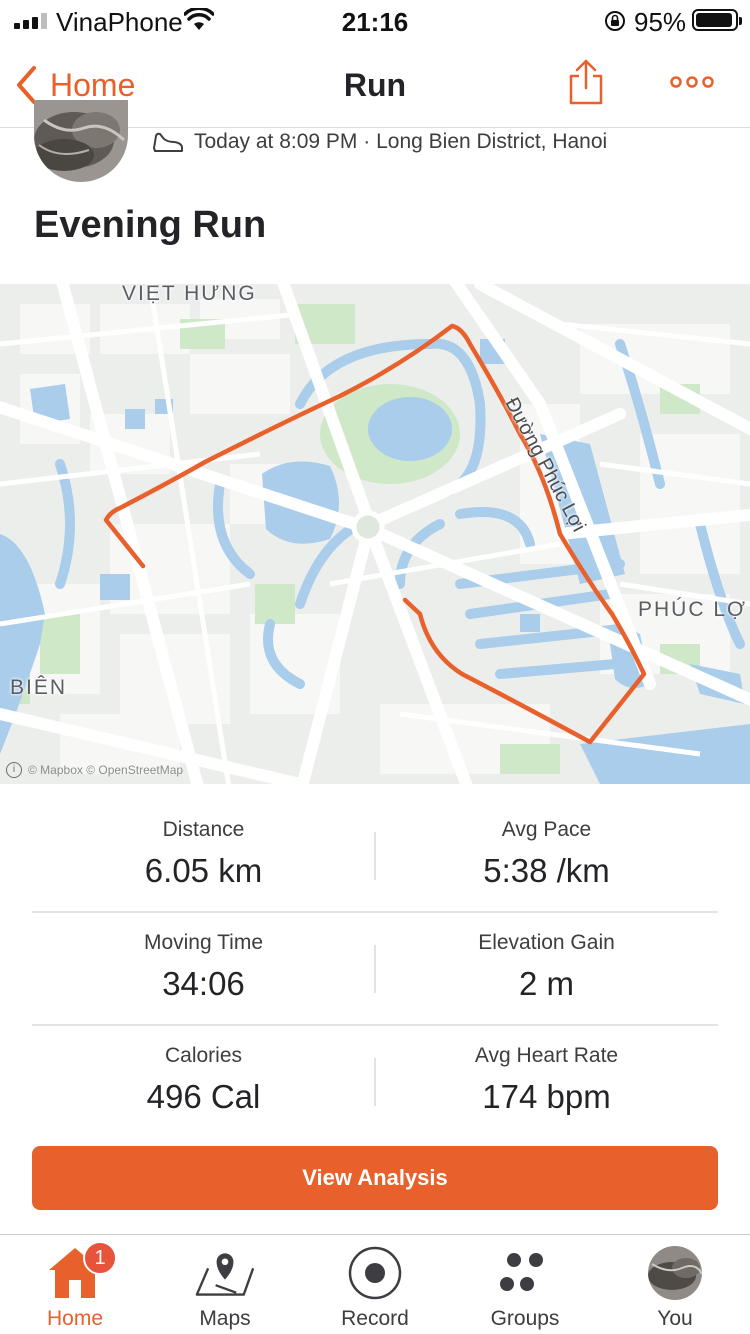 This screenshot has width=750, height=1334. I want to click on stat-value: 5:38 /km, so click(546, 870).